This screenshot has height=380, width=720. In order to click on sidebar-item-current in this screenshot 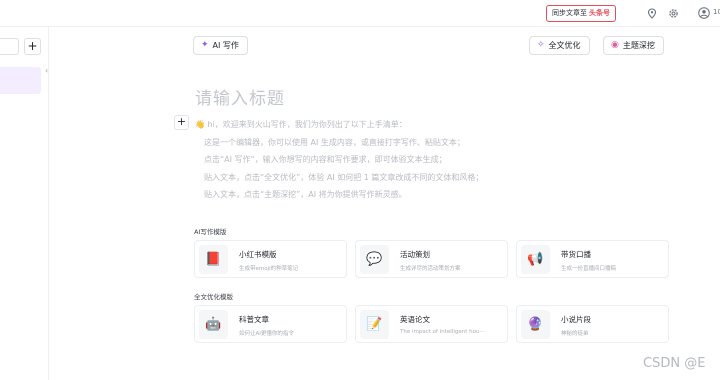, I will do `click(20, 80)`.